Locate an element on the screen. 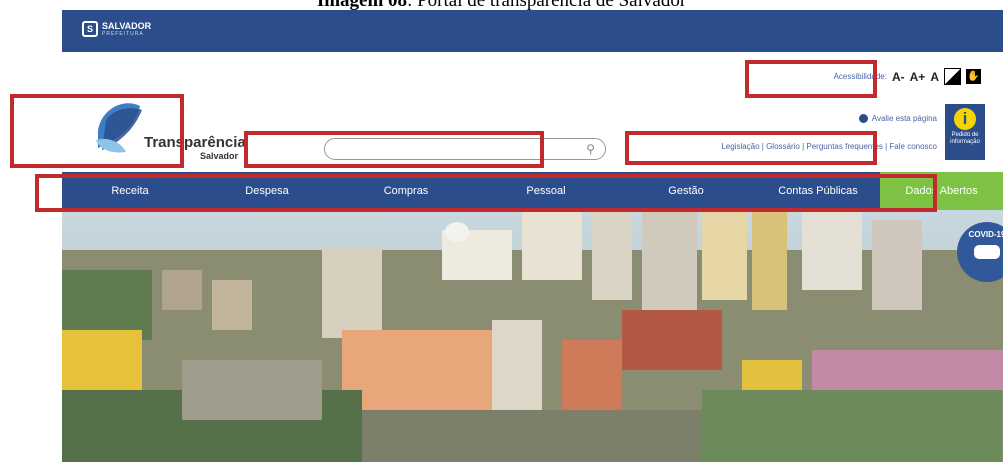 This screenshot has width=1003, height=462. annotation-box-accessibility is located at coordinates (811, 79).